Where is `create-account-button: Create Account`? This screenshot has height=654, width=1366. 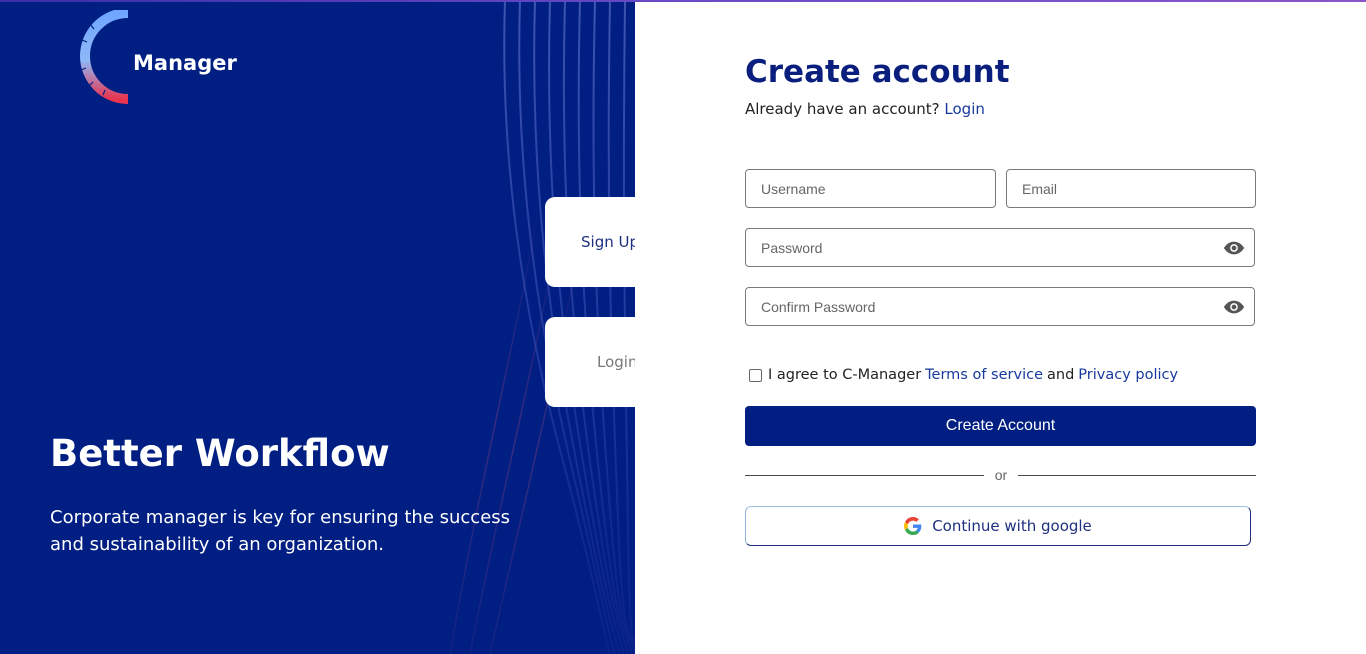
create-account-button: Create Account is located at coordinates (1000, 426).